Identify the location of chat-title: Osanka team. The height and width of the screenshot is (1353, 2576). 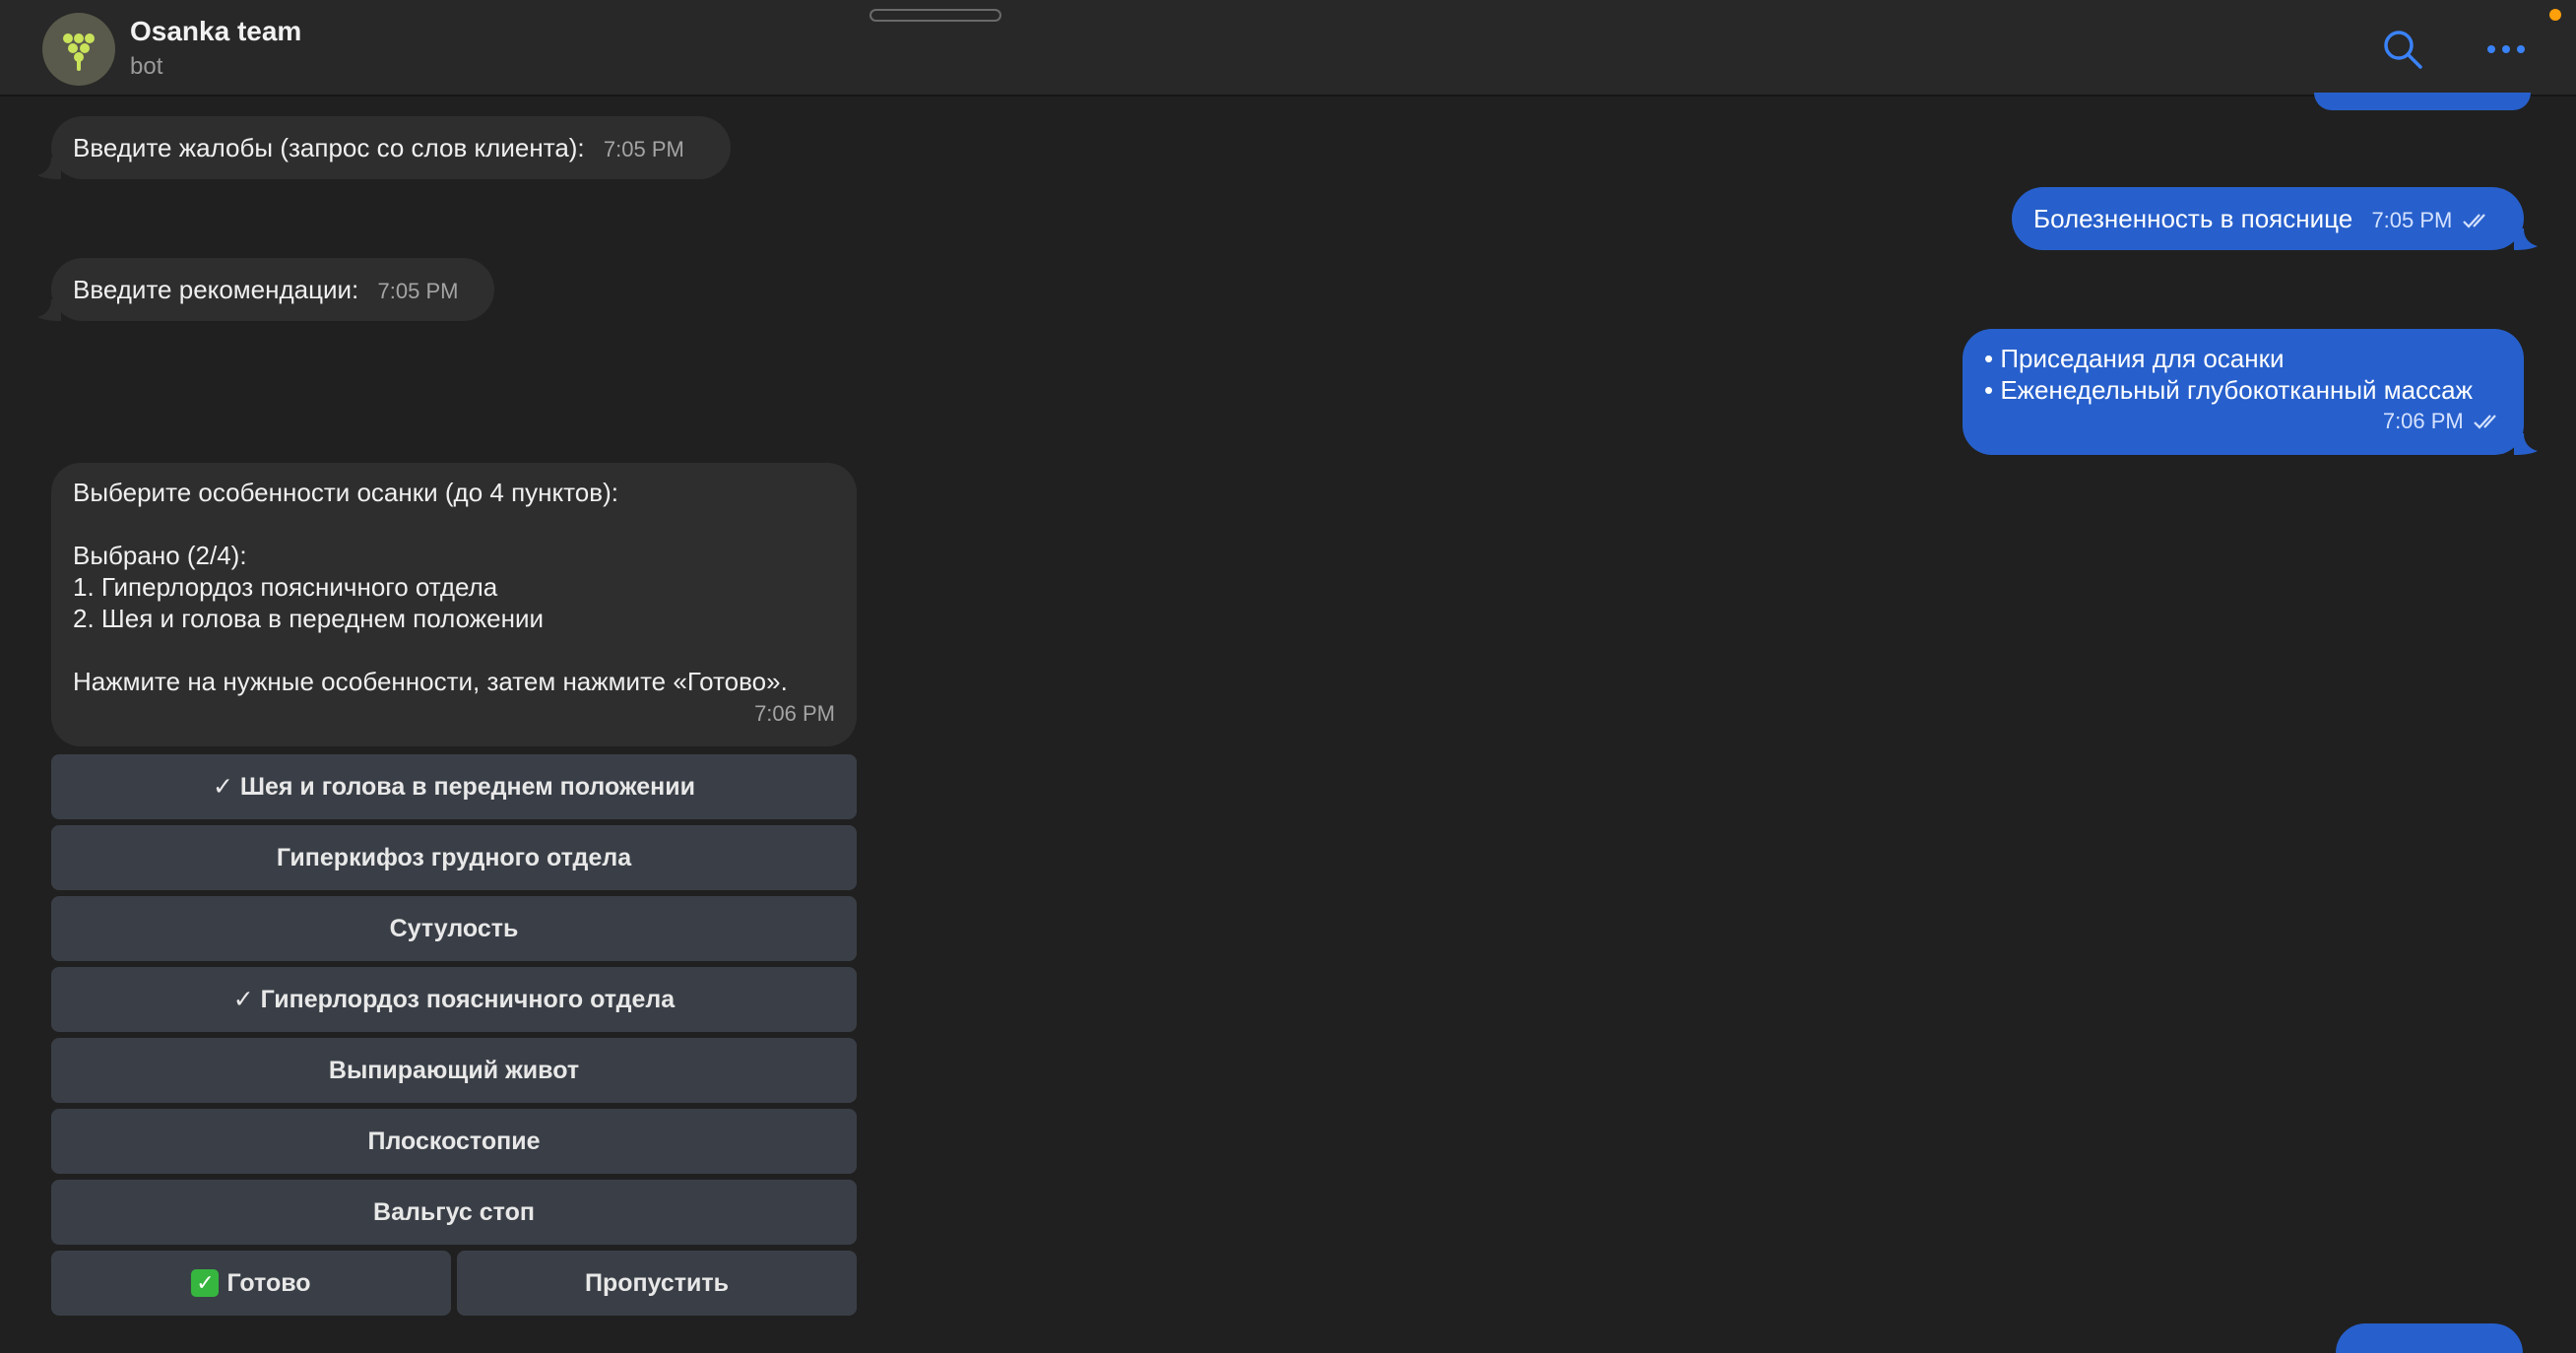
(215, 32).